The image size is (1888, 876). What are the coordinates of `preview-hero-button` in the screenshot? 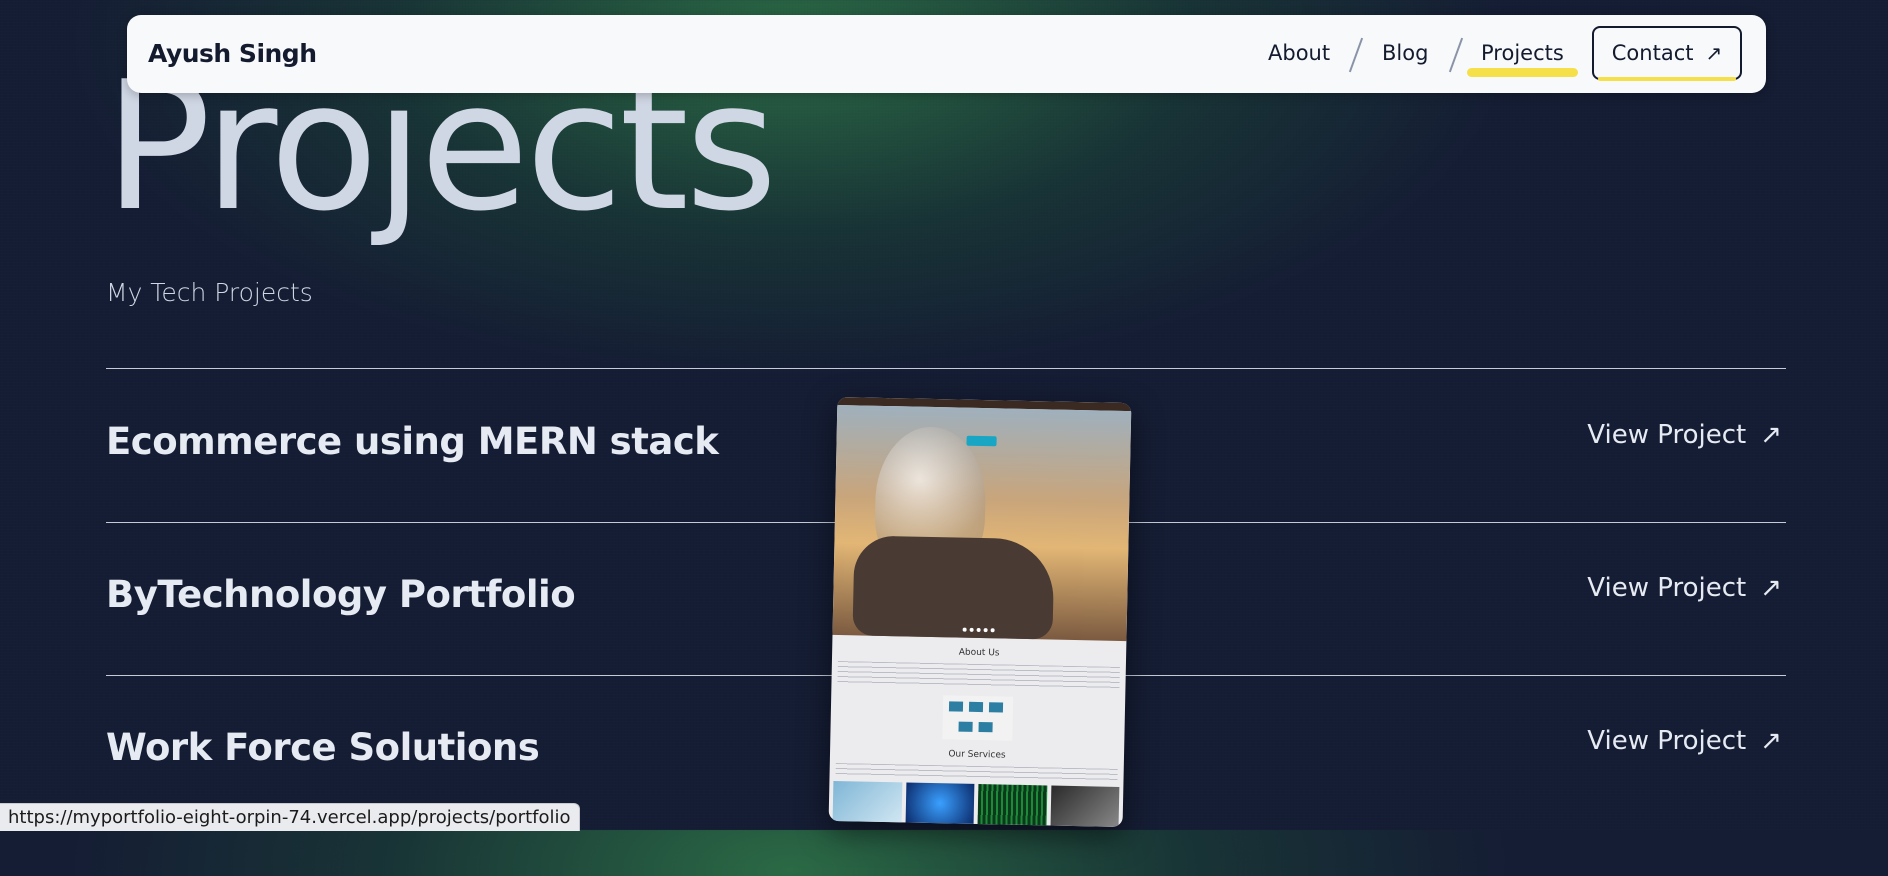 It's located at (981, 441).